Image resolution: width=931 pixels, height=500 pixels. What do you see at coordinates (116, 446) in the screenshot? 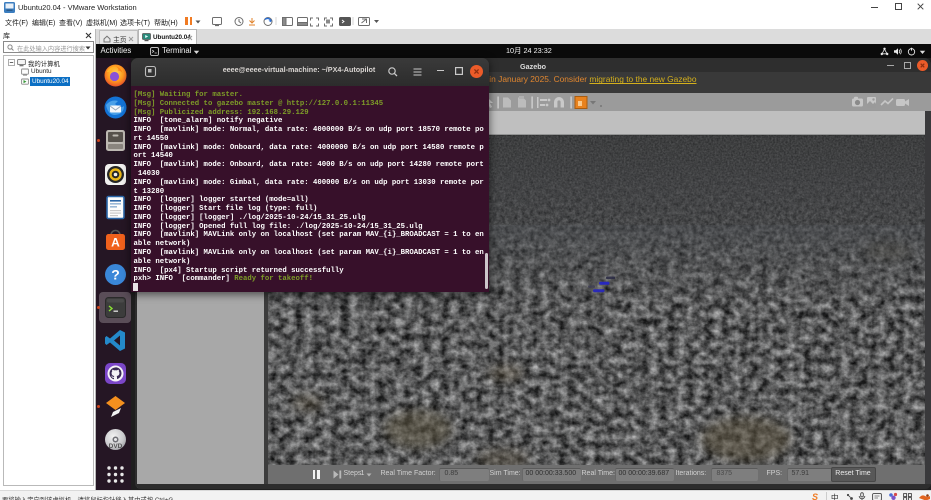
I see `svg-text: DVD` at bounding box center [116, 446].